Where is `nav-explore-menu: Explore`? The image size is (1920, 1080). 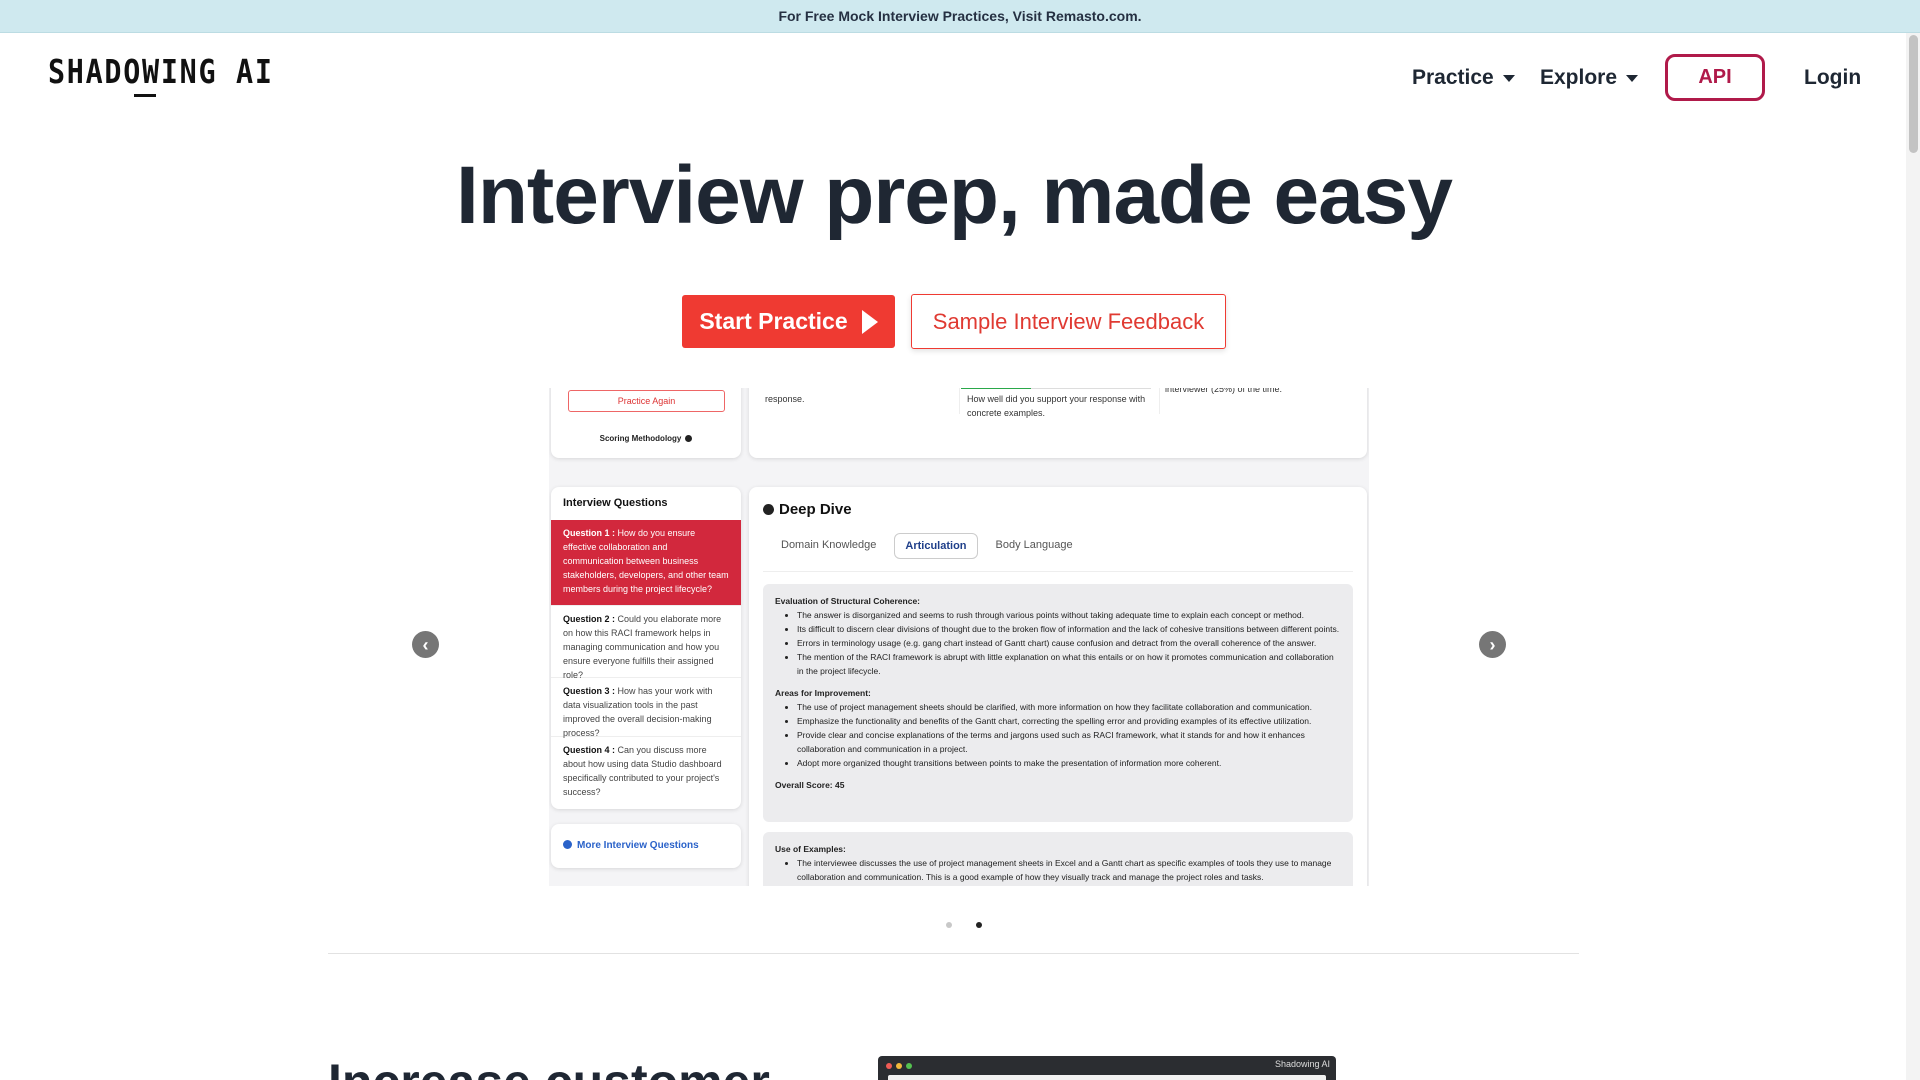 nav-explore-menu: Explore is located at coordinates (1589, 78).